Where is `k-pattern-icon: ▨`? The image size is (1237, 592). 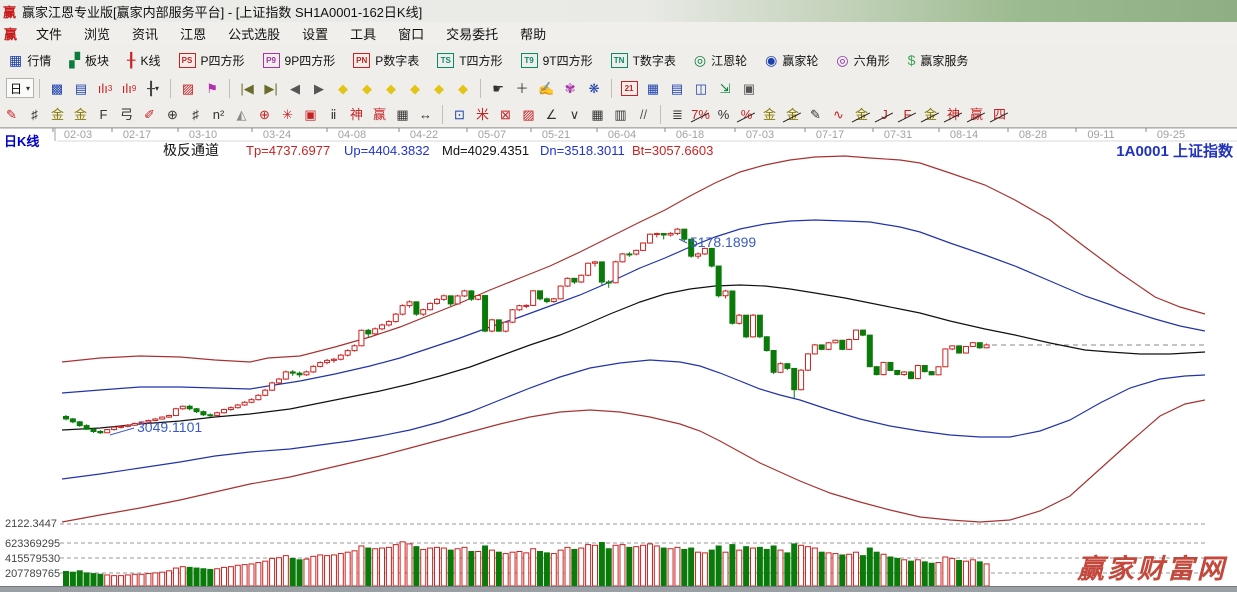 k-pattern-icon: ▨ is located at coordinates (188, 88).